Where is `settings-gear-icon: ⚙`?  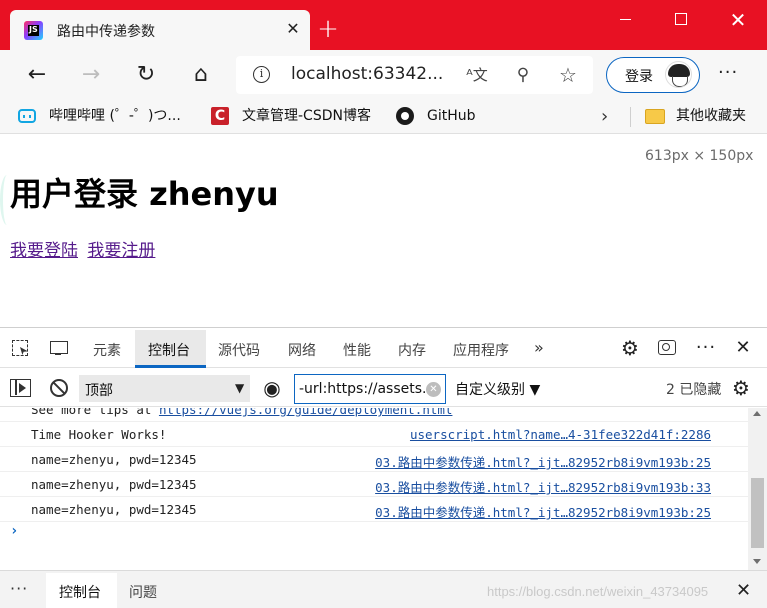
settings-gear-icon: ⚙ is located at coordinates (630, 348).